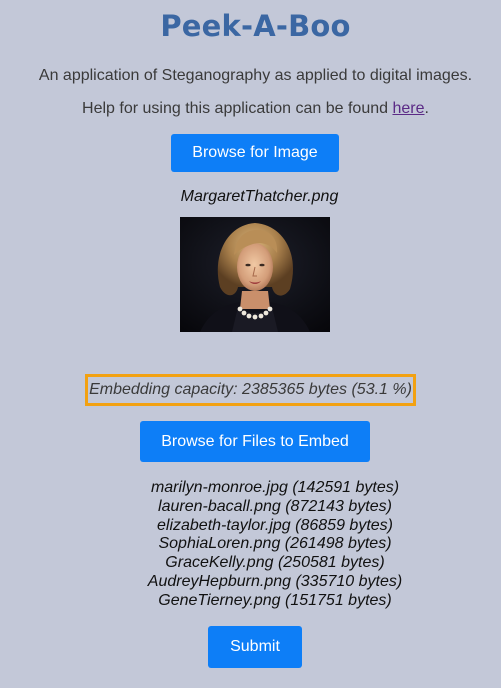 This screenshot has height=688, width=501. I want to click on help-suffix: ., so click(426, 108).